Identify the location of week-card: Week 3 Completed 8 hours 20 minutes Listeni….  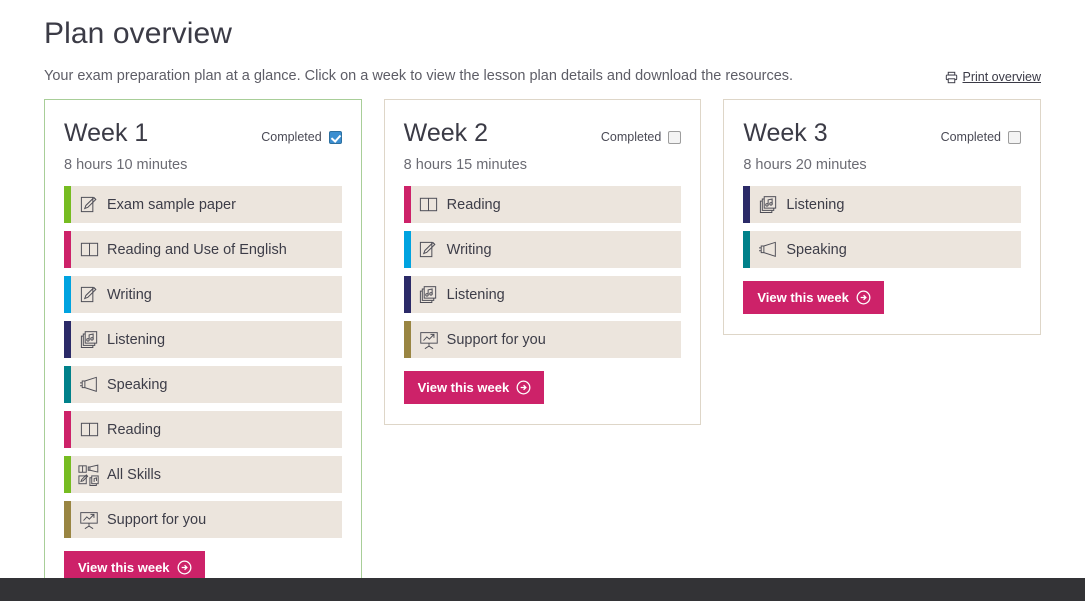
(882, 217).